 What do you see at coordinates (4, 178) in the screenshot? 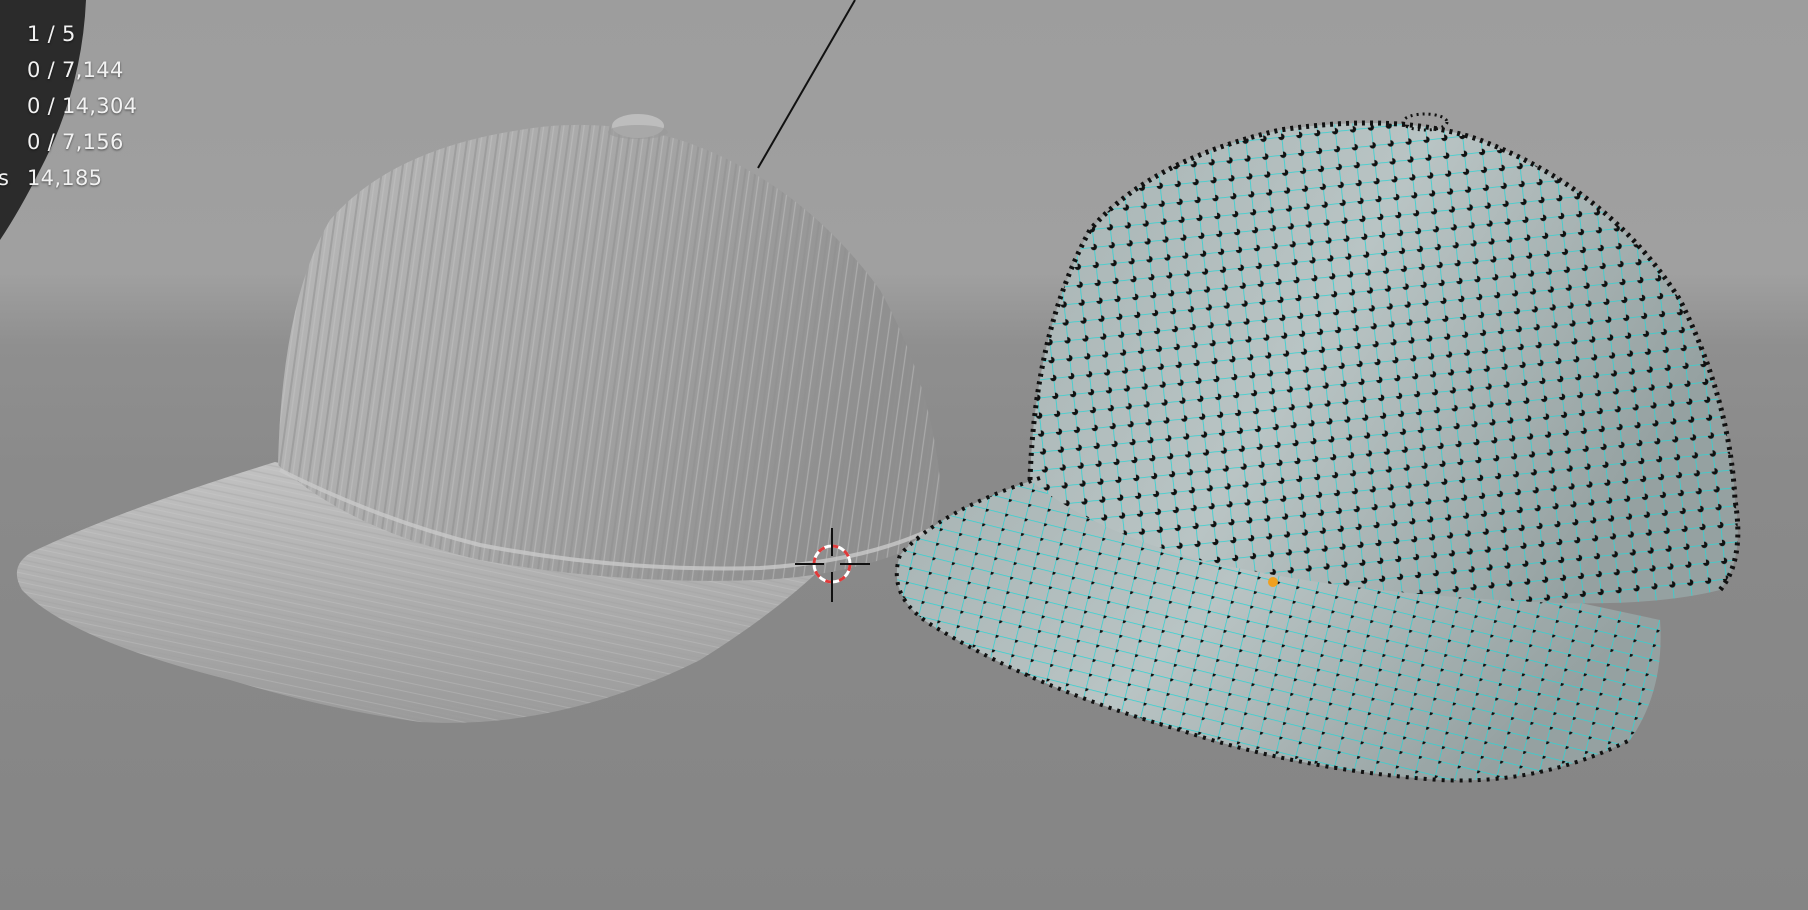
I see `stat-triangles-label: s` at bounding box center [4, 178].